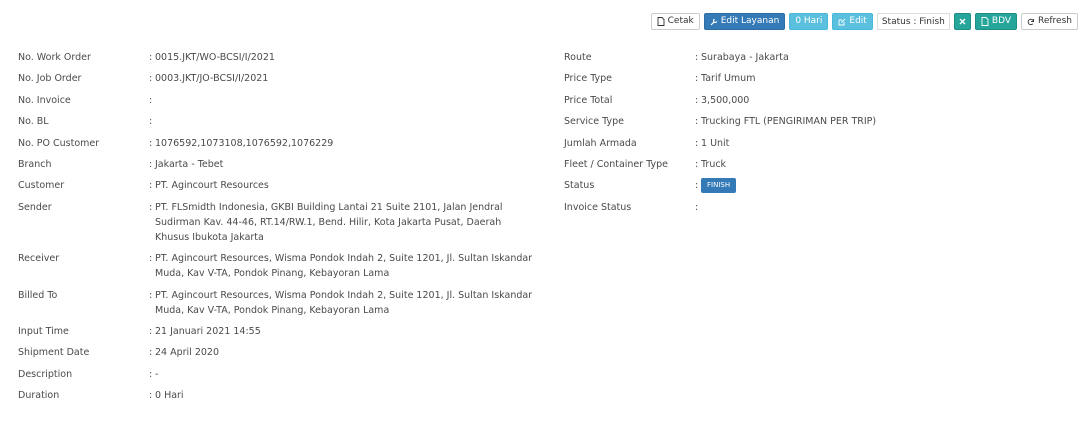  What do you see at coordinates (278, 374) in the screenshot?
I see `detail-row-description: Description: -` at bounding box center [278, 374].